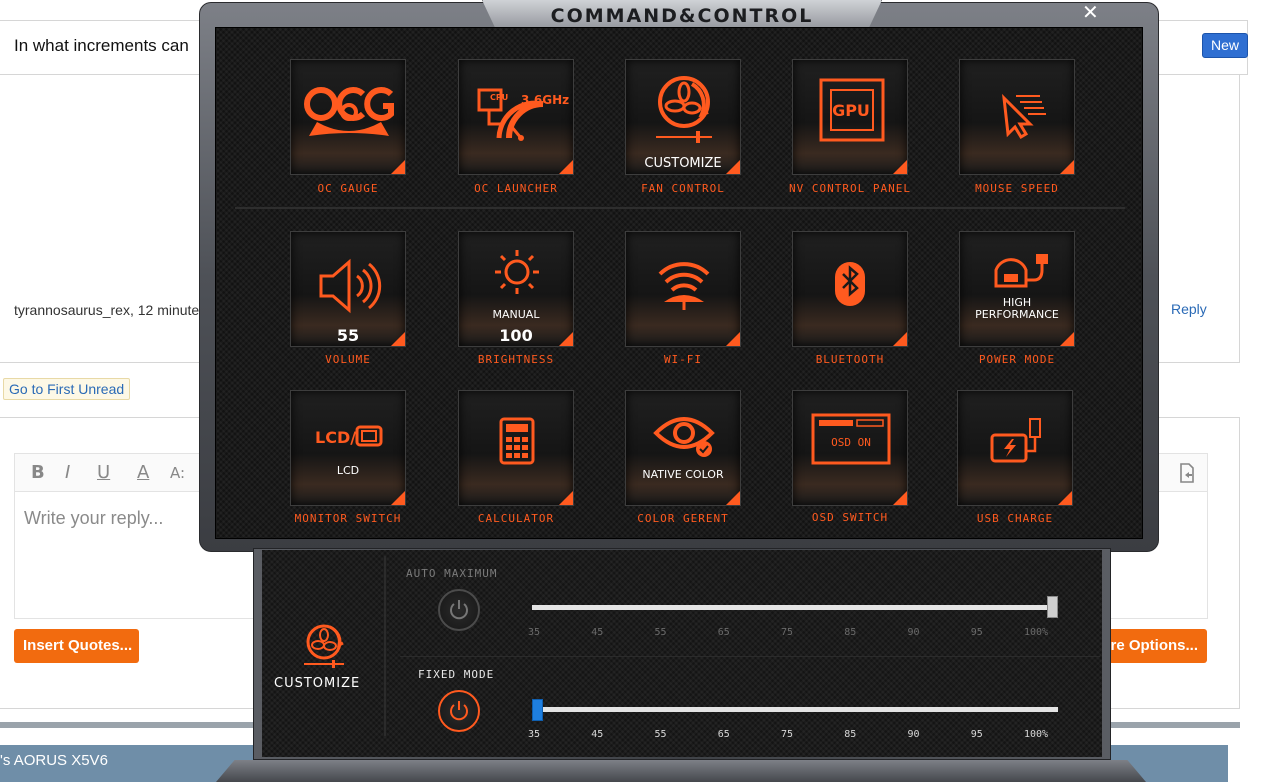  What do you see at coordinates (1017, 314) in the screenshot?
I see `power-mode-value: PERFORMANCE` at bounding box center [1017, 314].